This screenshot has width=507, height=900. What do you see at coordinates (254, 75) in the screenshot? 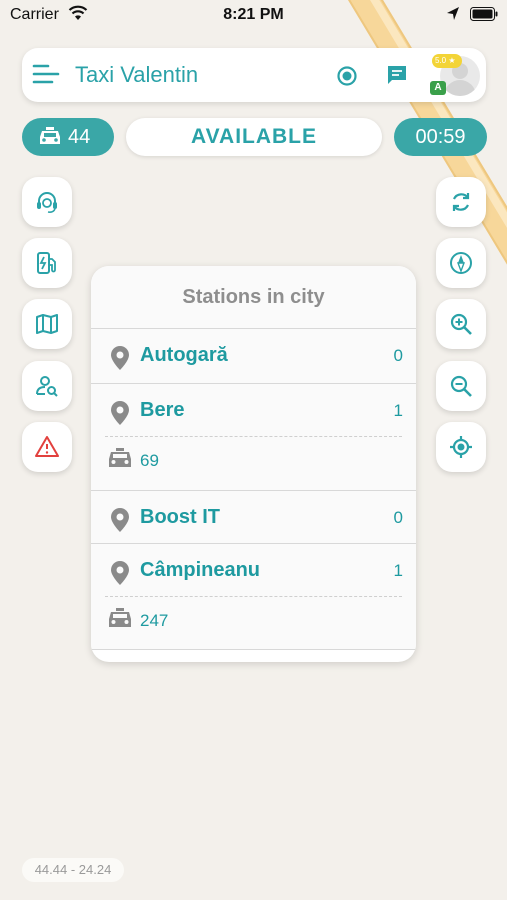
I see `app-header: Taxi Valentin 5.0 ★ A` at bounding box center [254, 75].